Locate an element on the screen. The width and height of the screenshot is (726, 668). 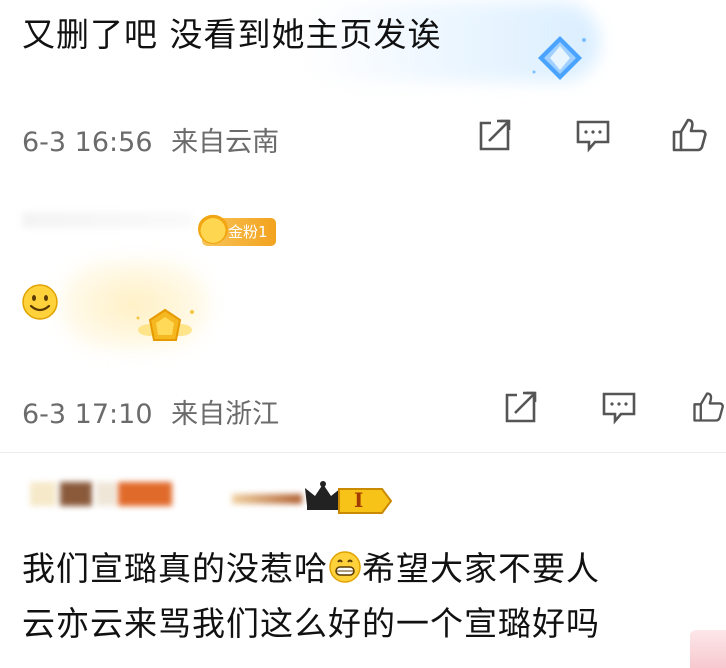
comment-date-text: 6-3 16:56 is located at coordinates (87, 142).